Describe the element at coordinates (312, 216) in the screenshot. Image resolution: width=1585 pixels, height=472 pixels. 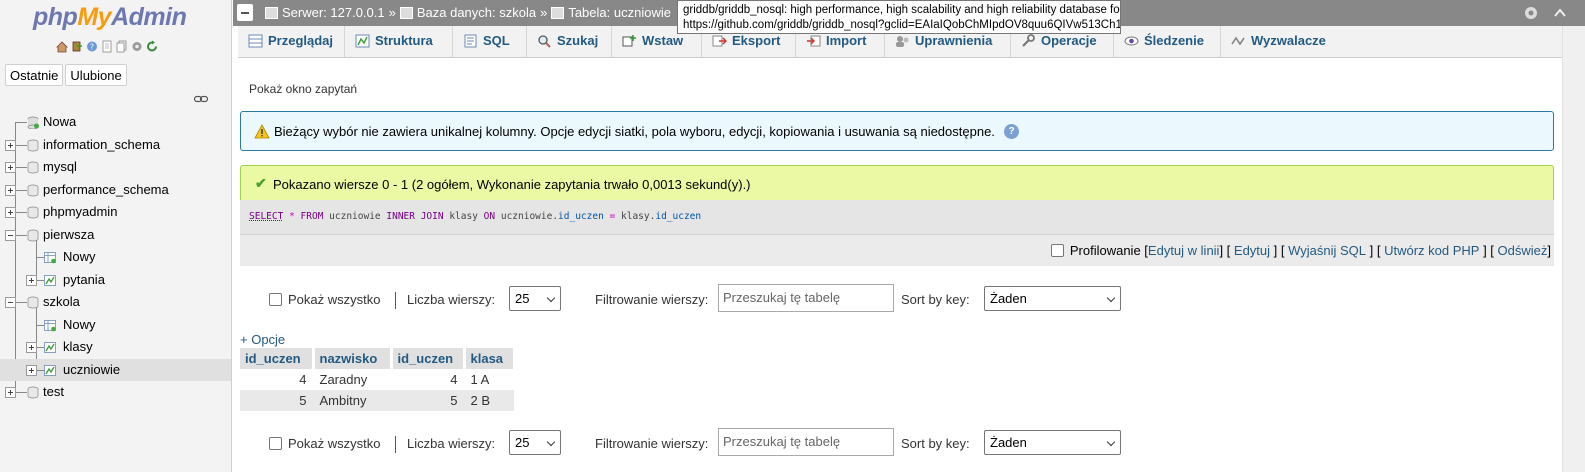
I see `sql-keyword: FROM` at that location.